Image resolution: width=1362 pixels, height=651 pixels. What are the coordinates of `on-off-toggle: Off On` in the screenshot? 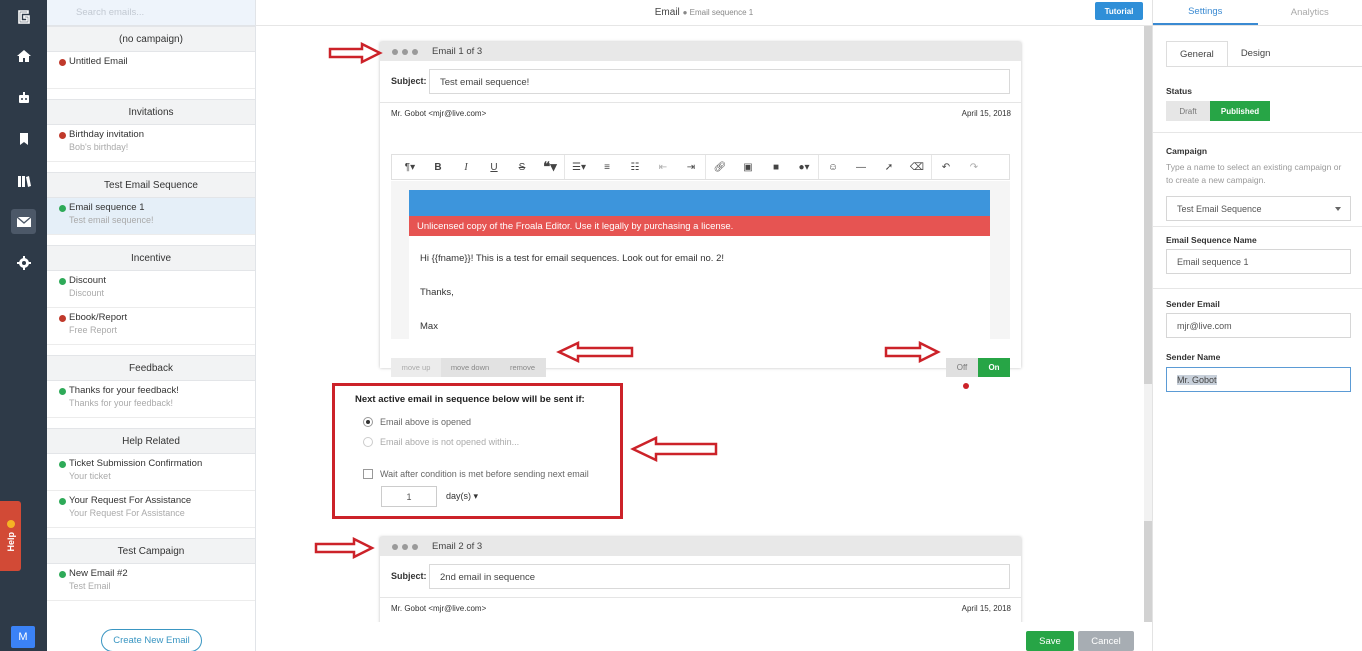 It's located at (978, 367).